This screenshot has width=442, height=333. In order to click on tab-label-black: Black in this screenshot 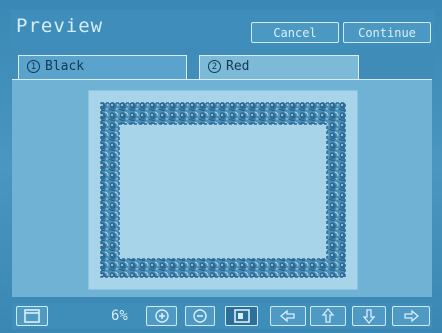, I will do `click(65, 66)`.